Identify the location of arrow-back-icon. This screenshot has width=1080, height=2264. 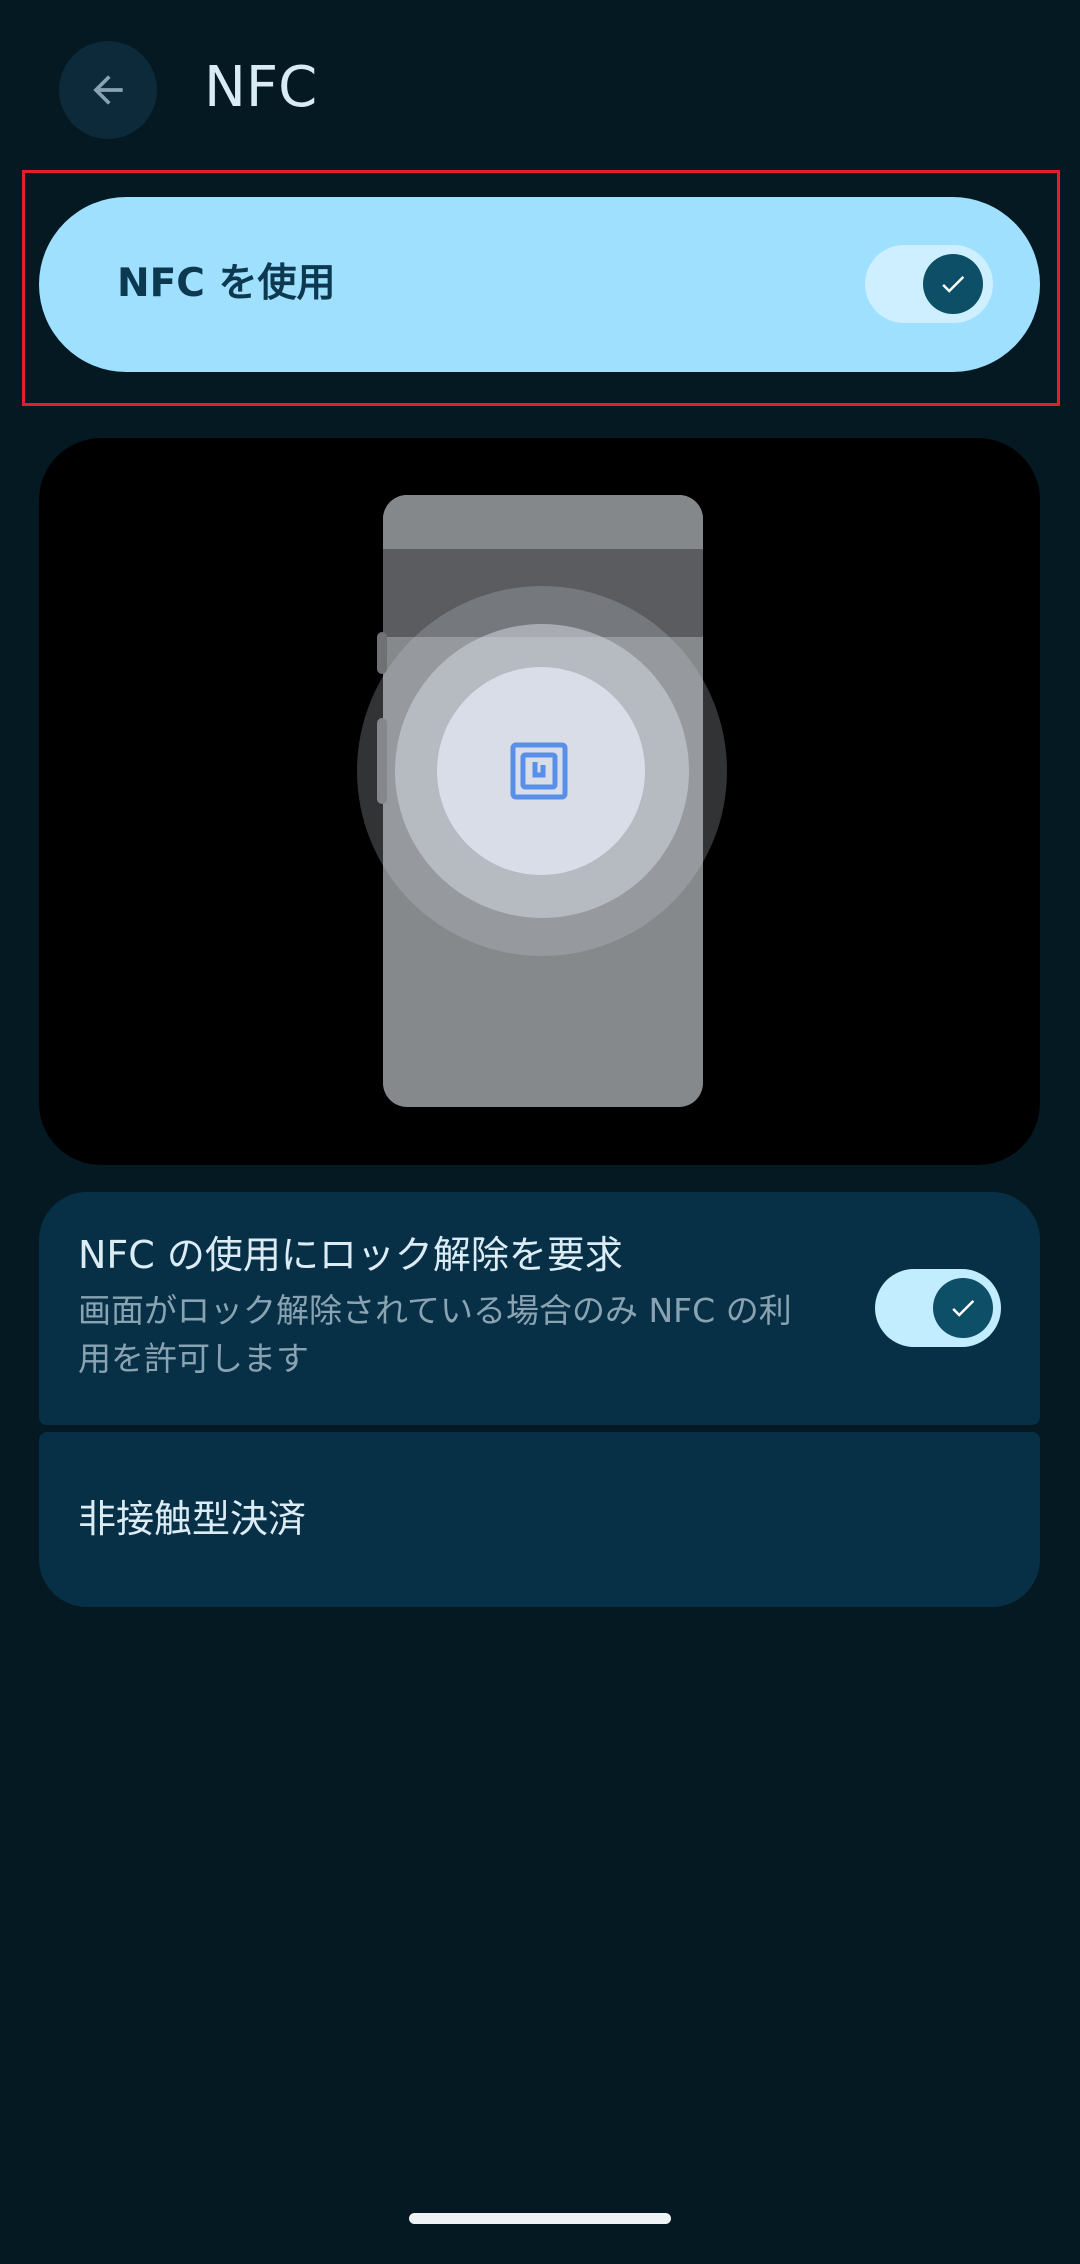
(108, 90).